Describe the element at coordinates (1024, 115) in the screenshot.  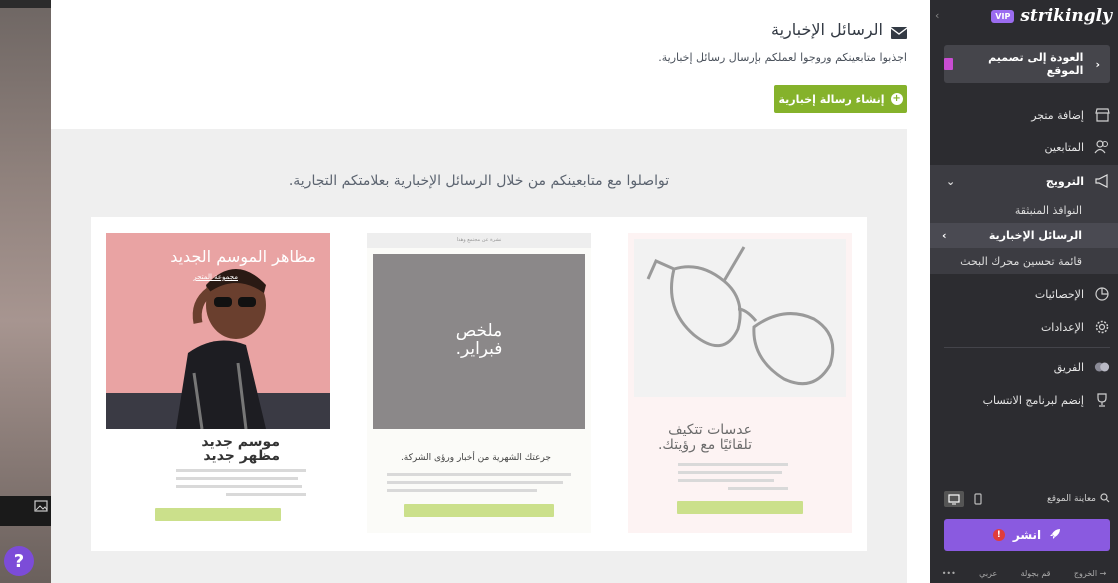
I see `sidebar-item-store: إضافة متجر` at that location.